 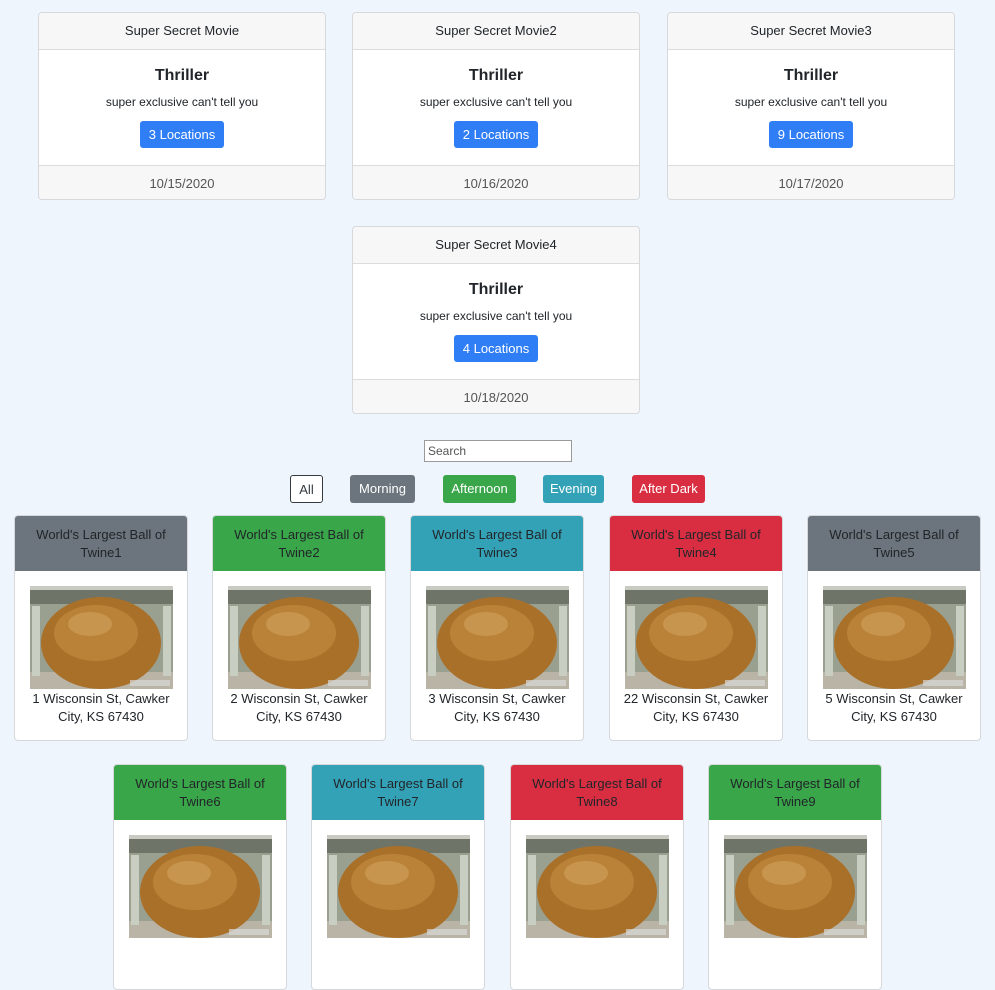 I want to click on location-name: World's Largest Ball of Twine4, so click(x=696, y=543).